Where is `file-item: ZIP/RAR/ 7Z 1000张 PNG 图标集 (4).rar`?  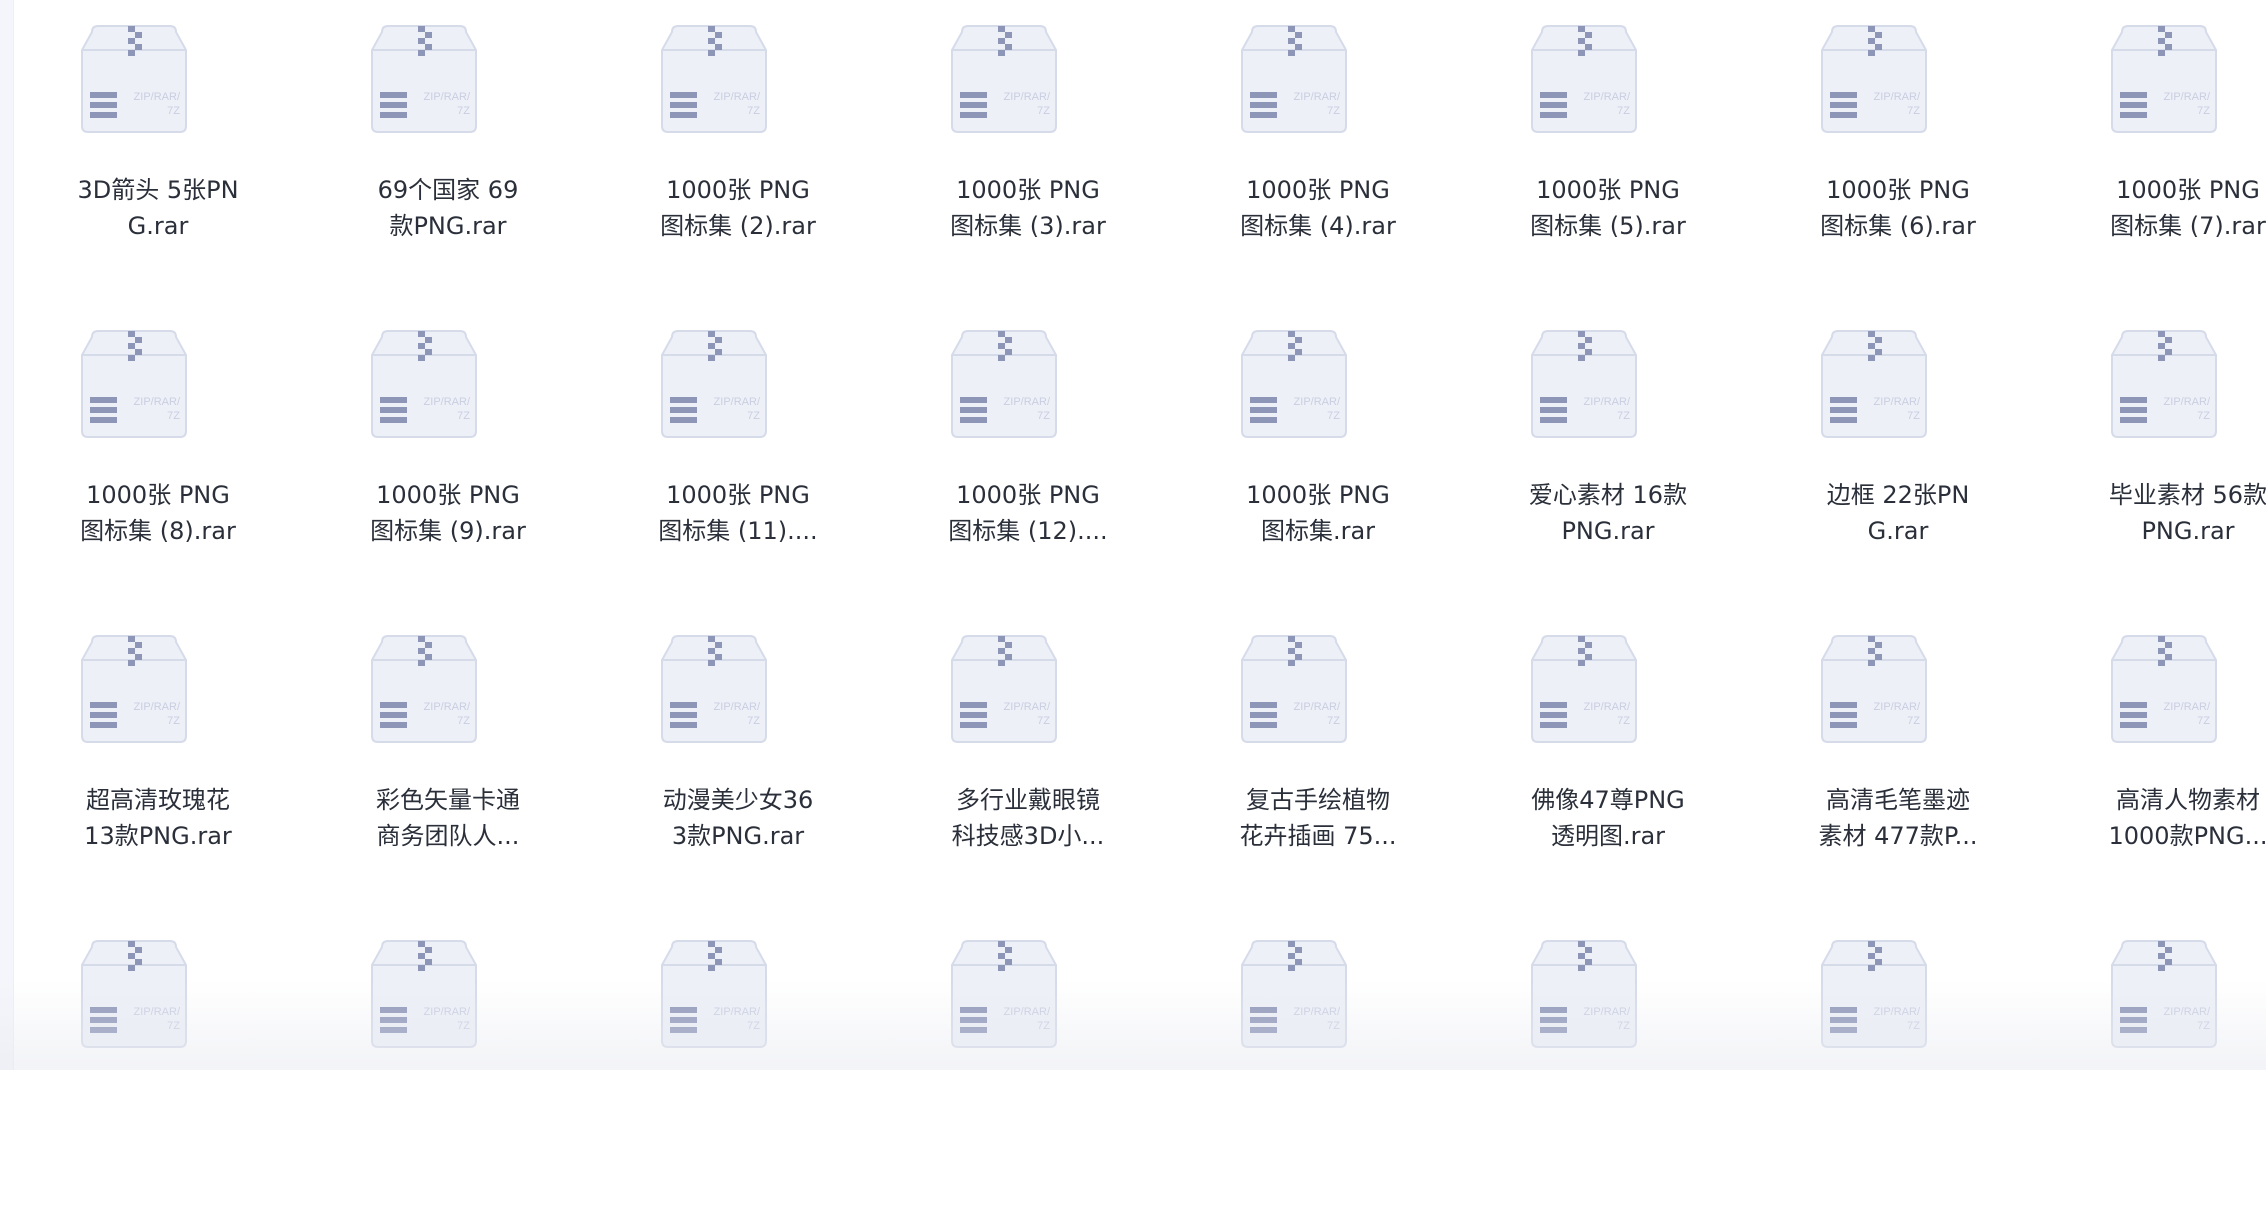 file-item: ZIP/RAR/ 7Z 1000张 PNG 图标集 (4).rar is located at coordinates (1318, 152).